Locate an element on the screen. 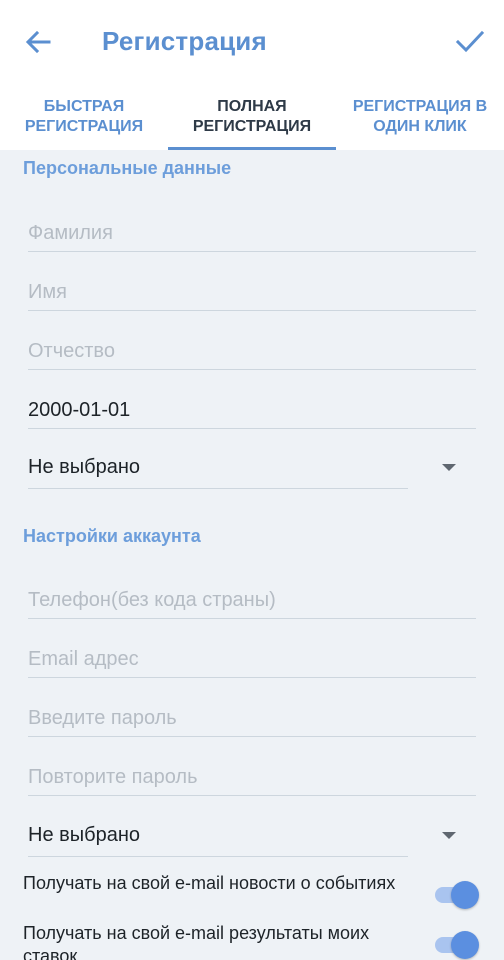  birthdate-input is located at coordinates (252, 410).